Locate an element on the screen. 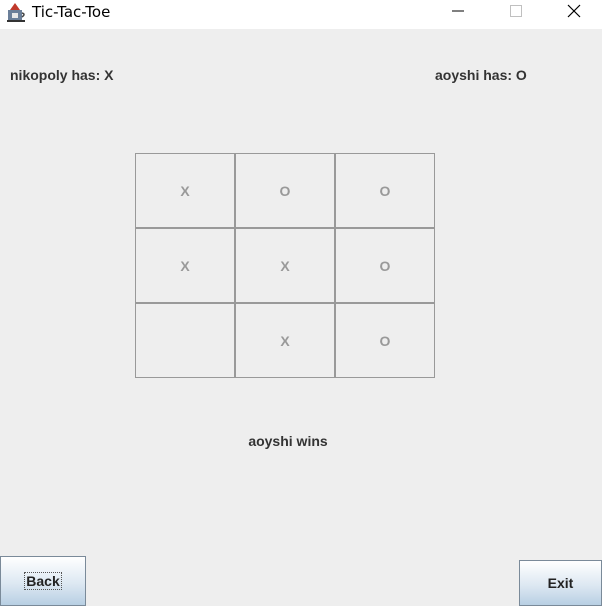 The height and width of the screenshot is (606, 602). back-button-label: Back is located at coordinates (43, 581).